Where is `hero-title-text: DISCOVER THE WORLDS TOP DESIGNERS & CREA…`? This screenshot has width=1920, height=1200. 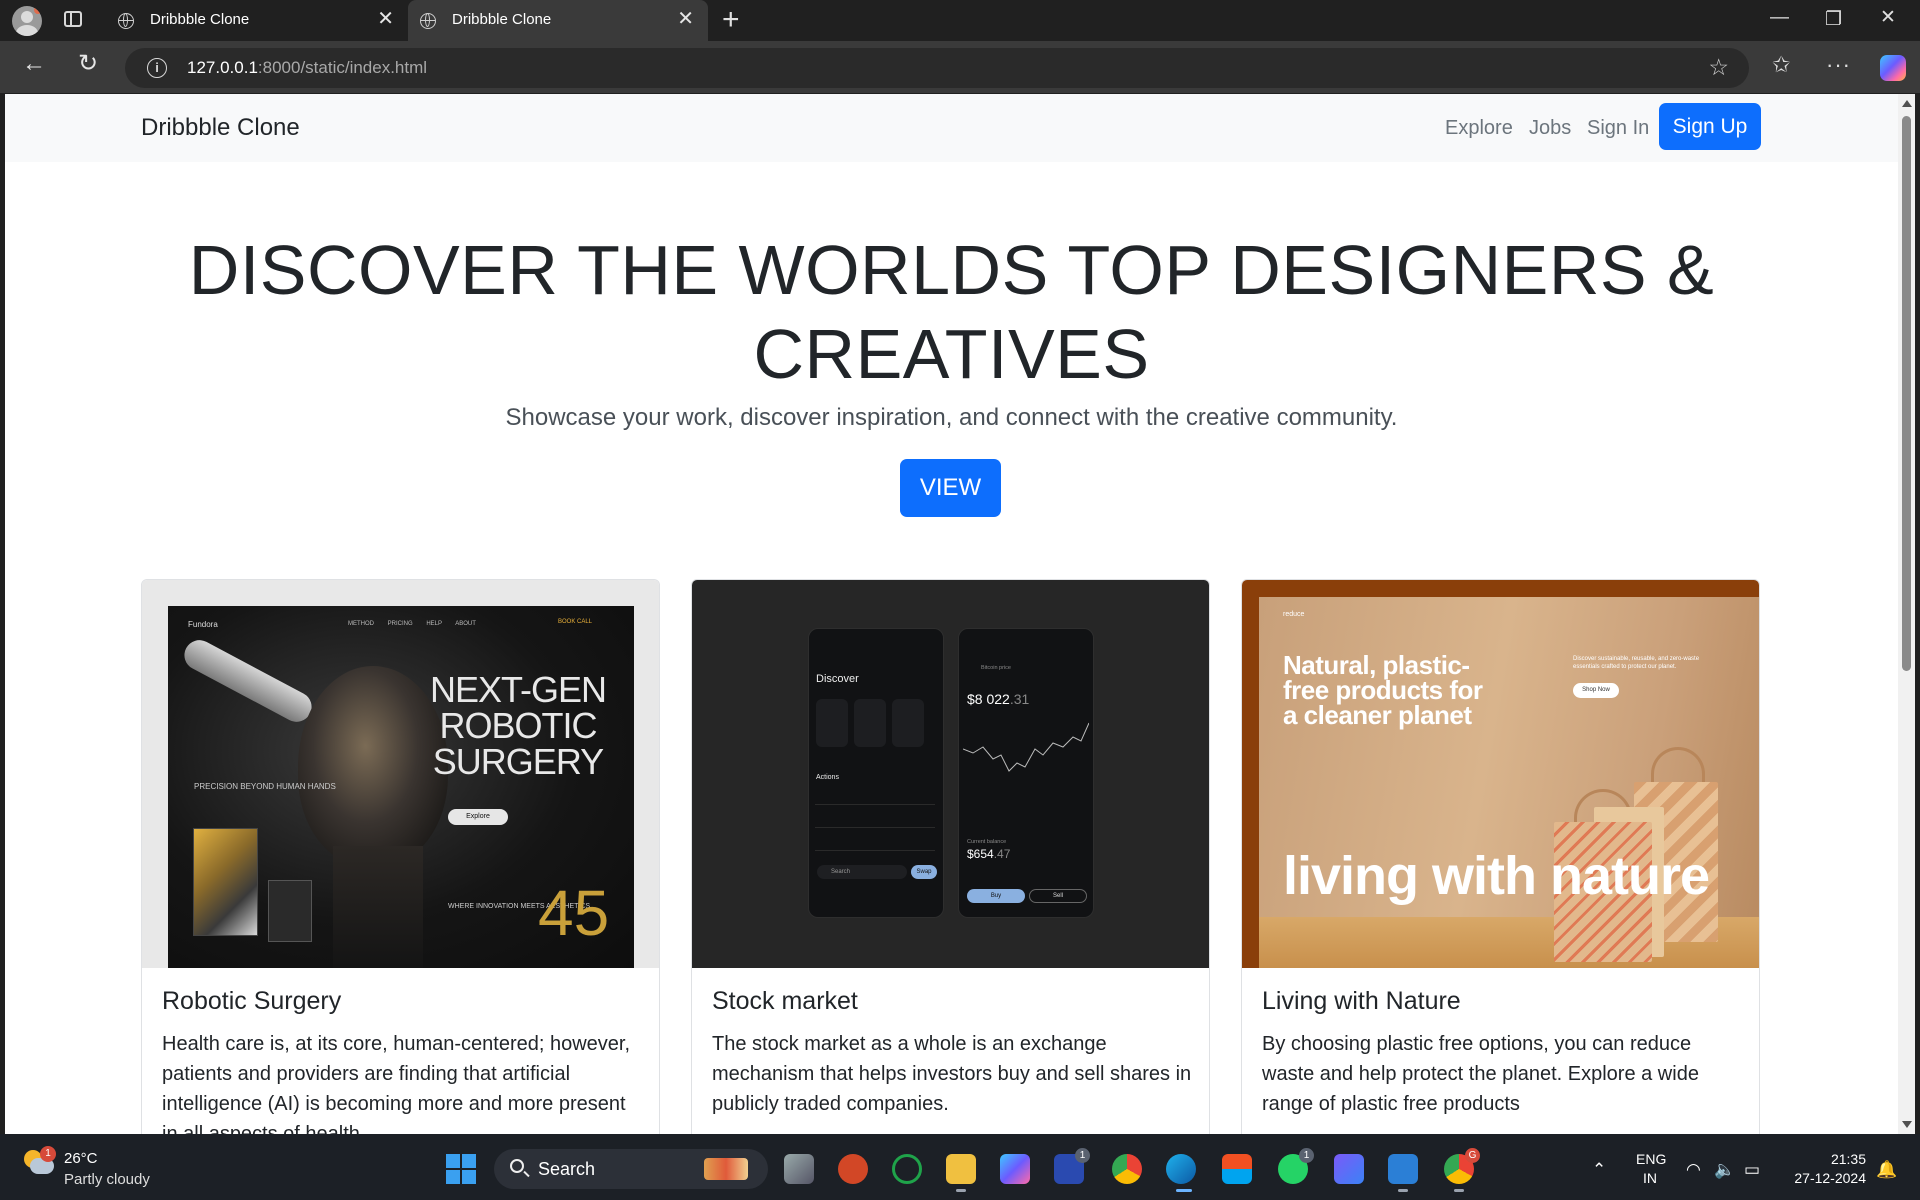
hero-title-text: DISCOVER THE WORLDS TOP DESIGNERS & CREA… is located at coordinates (951, 312).